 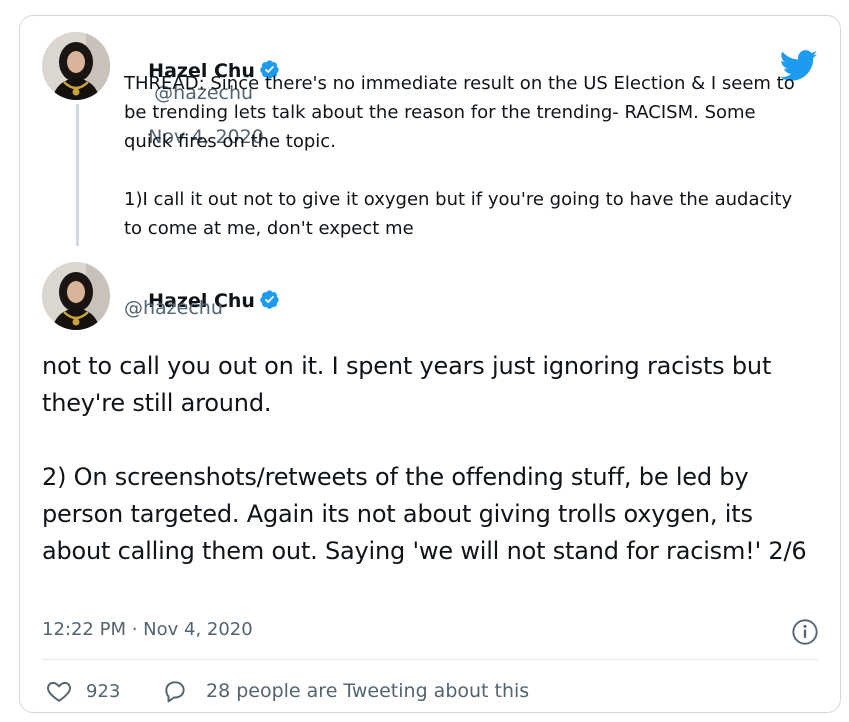 I want to click on main-author-handle: @hazechu, so click(x=173, y=308).